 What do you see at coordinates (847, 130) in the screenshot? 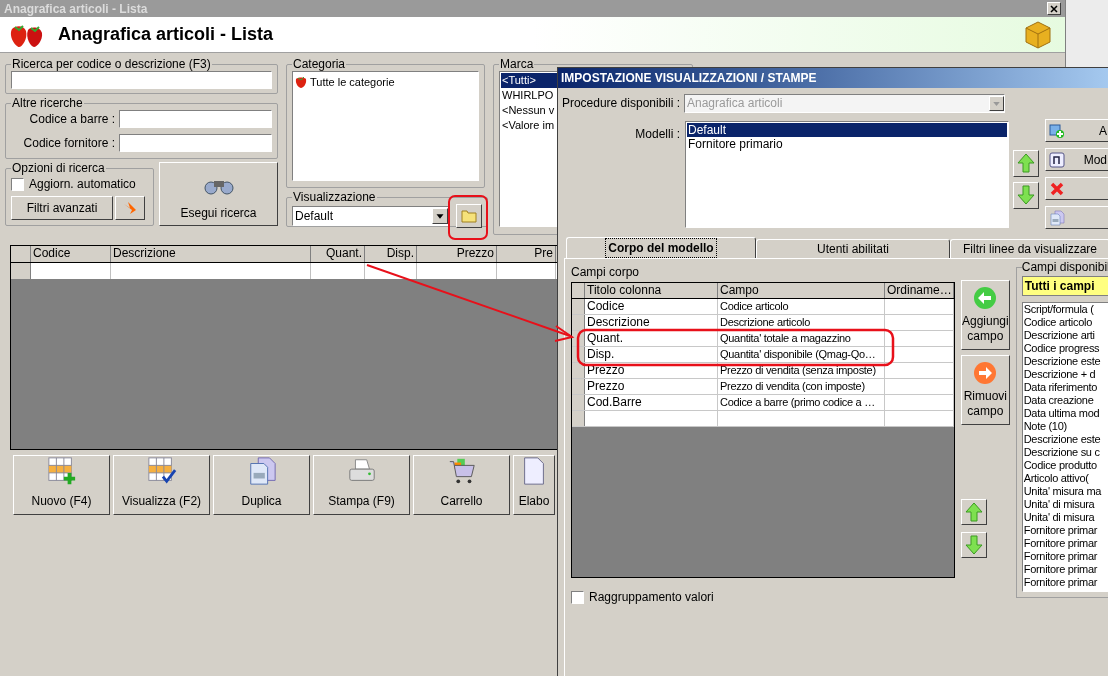
I see `model-item: Default` at bounding box center [847, 130].